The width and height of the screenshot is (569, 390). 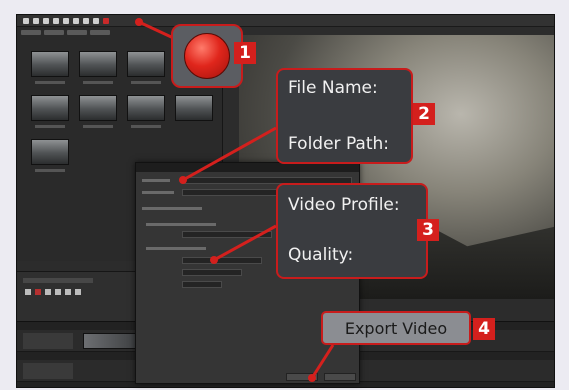 What do you see at coordinates (340, 377) in the screenshot?
I see `dialog-cancel-button` at bounding box center [340, 377].